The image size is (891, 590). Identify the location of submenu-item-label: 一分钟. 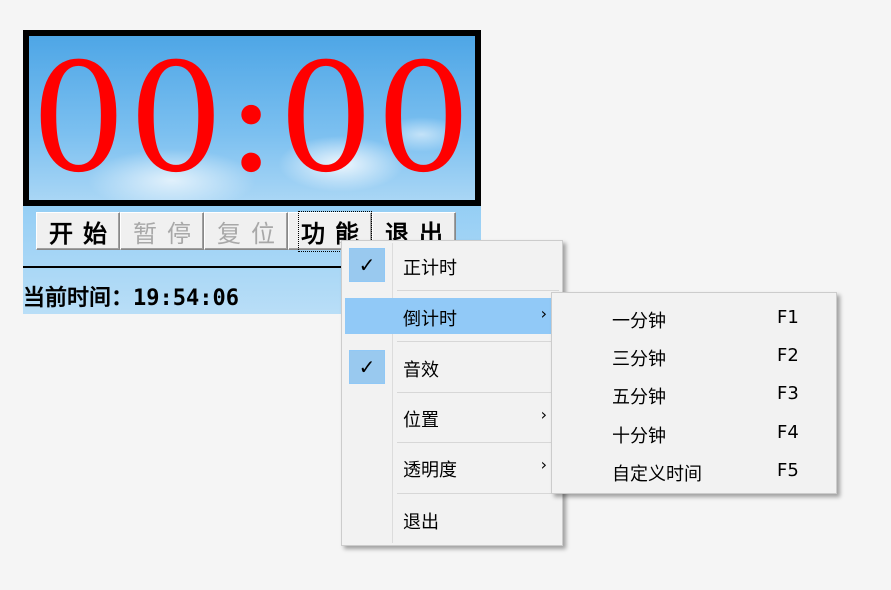
(639, 321).